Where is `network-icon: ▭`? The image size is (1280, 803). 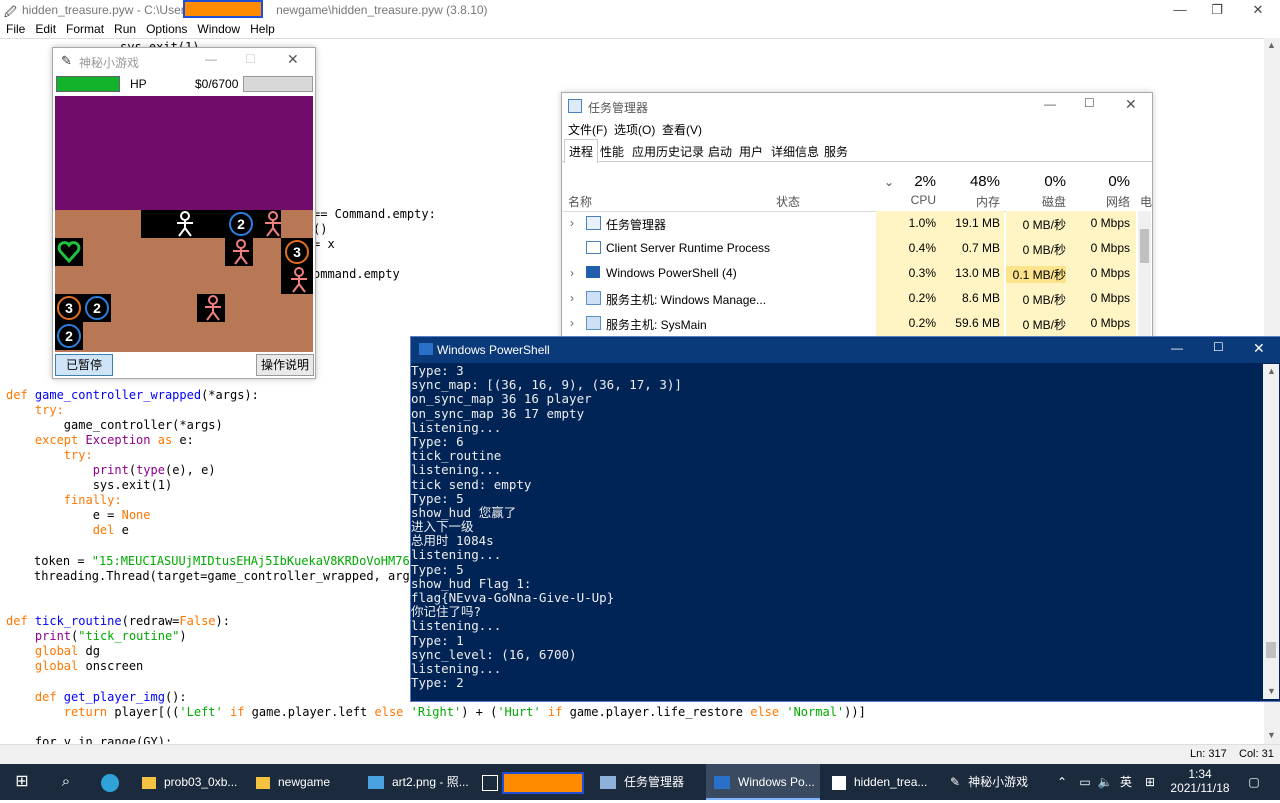
network-icon: ▭ is located at coordinates (1085, 782).